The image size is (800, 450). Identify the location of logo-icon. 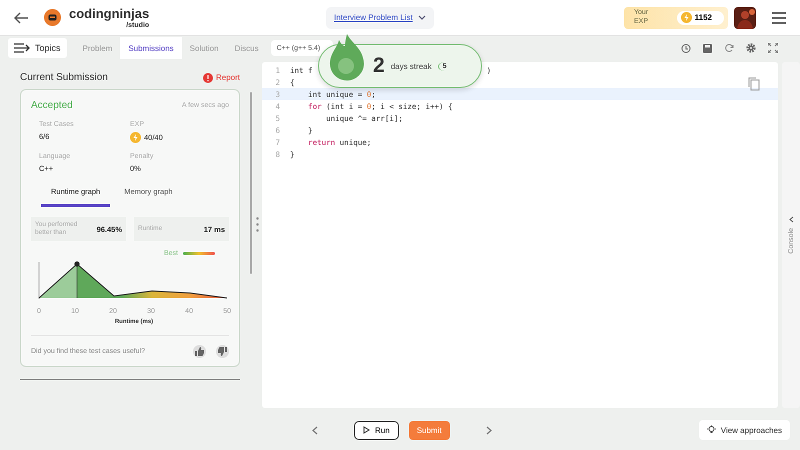
(52, 17).